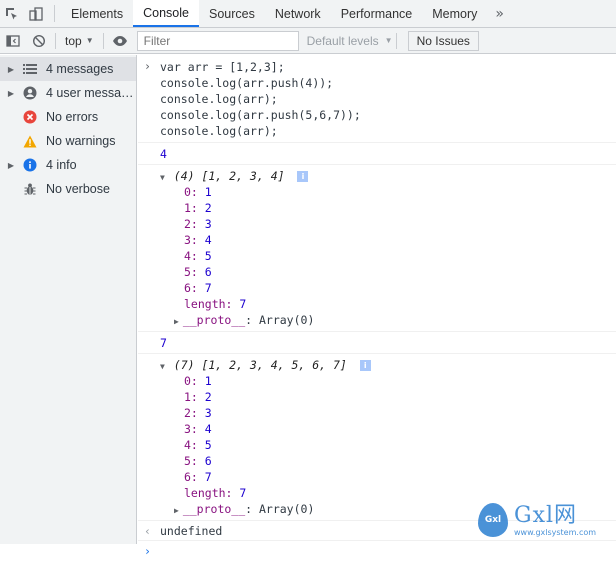 This screenshot has width=616, height=561. I want to click on return-value-text: undefined, so click(191, 531).